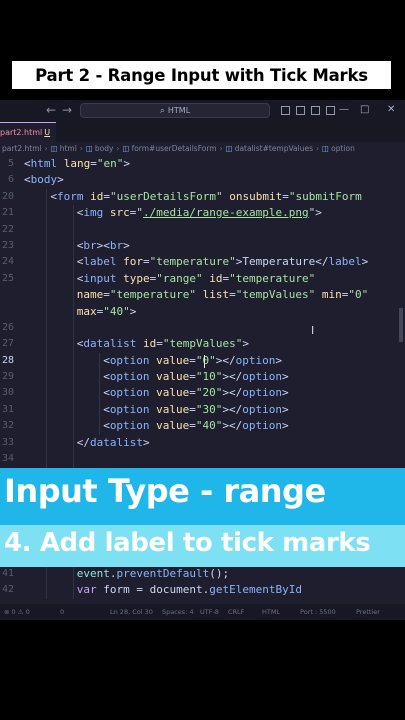  What do you see at coordinates (364, 109) in the screenshot?
I see `maximize-icon: □` at bounding box center [364, 109].